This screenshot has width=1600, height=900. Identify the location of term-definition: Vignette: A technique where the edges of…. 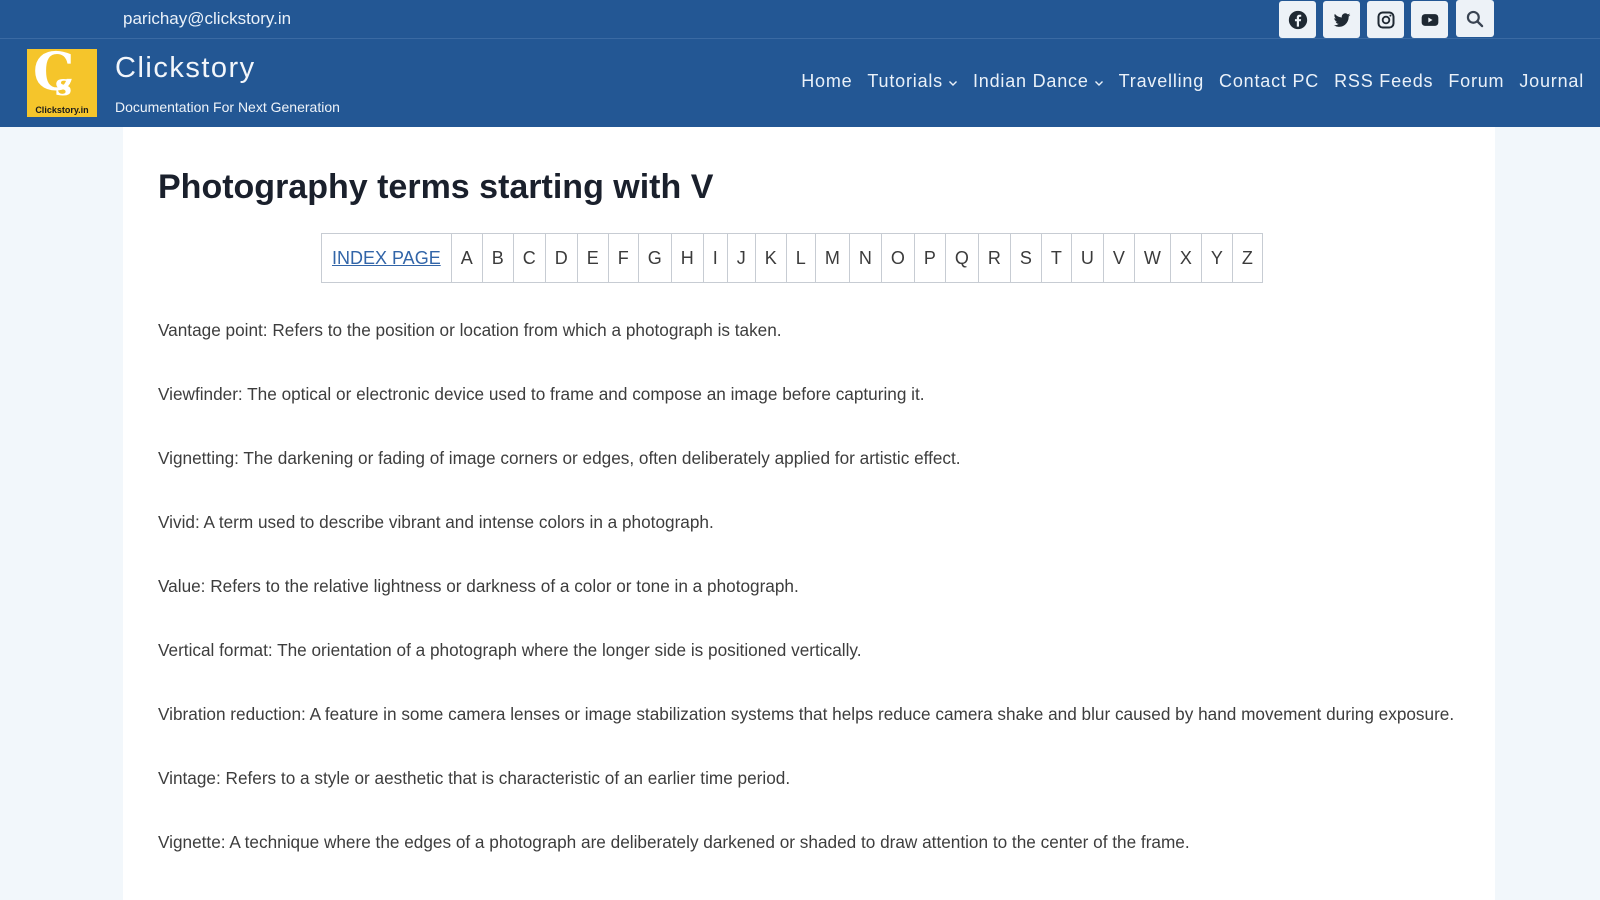
(674, 842).